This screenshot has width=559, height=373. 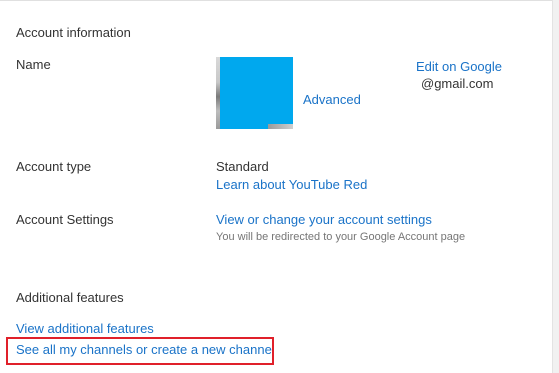 I want to click on account-type-label: Account type, so click(x=54, y=166).